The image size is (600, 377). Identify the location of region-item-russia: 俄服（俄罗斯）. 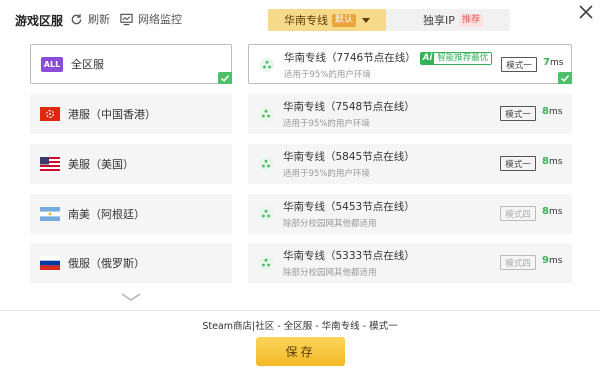
(131, 263).